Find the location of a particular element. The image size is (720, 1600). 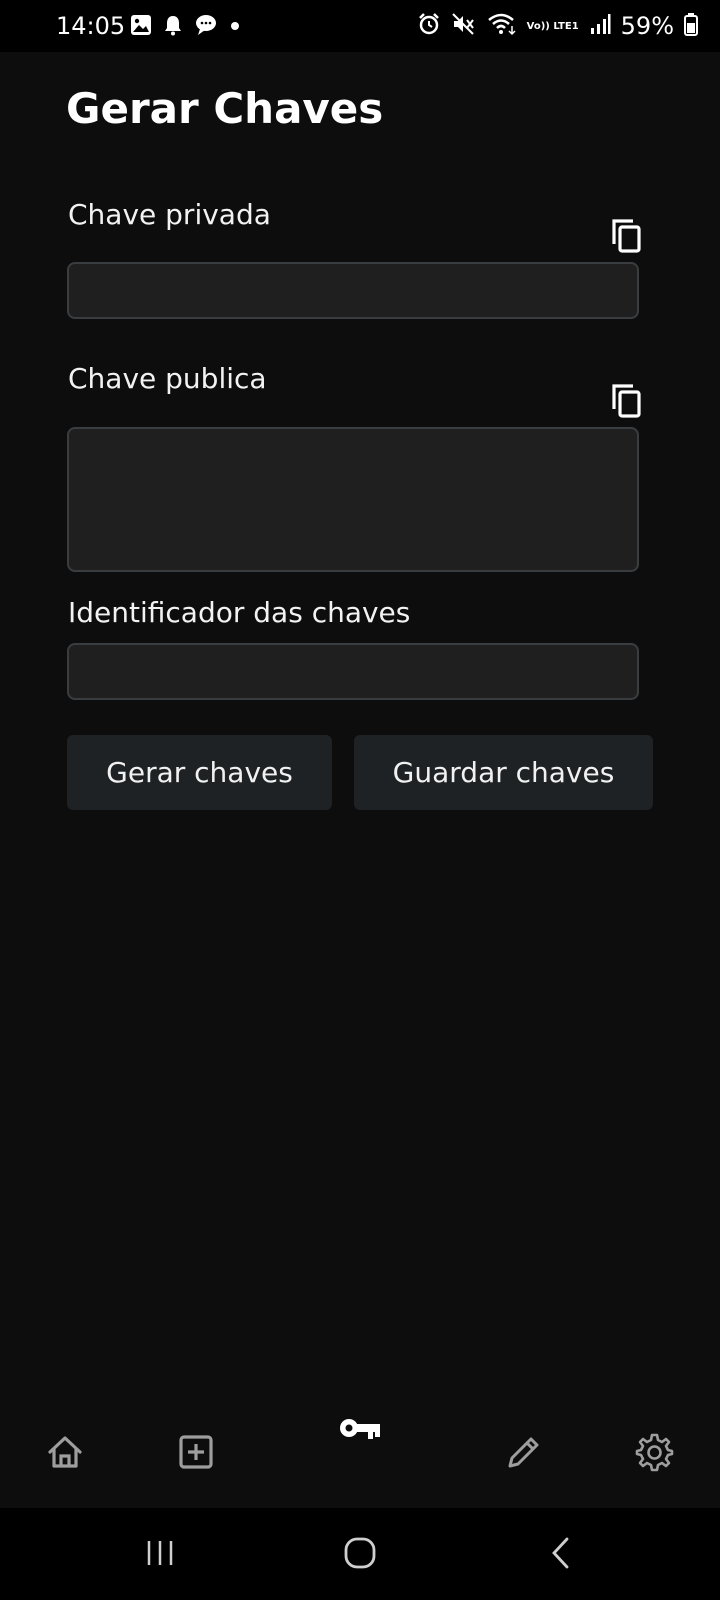

bell-icon is located at coordinates (173, 27).